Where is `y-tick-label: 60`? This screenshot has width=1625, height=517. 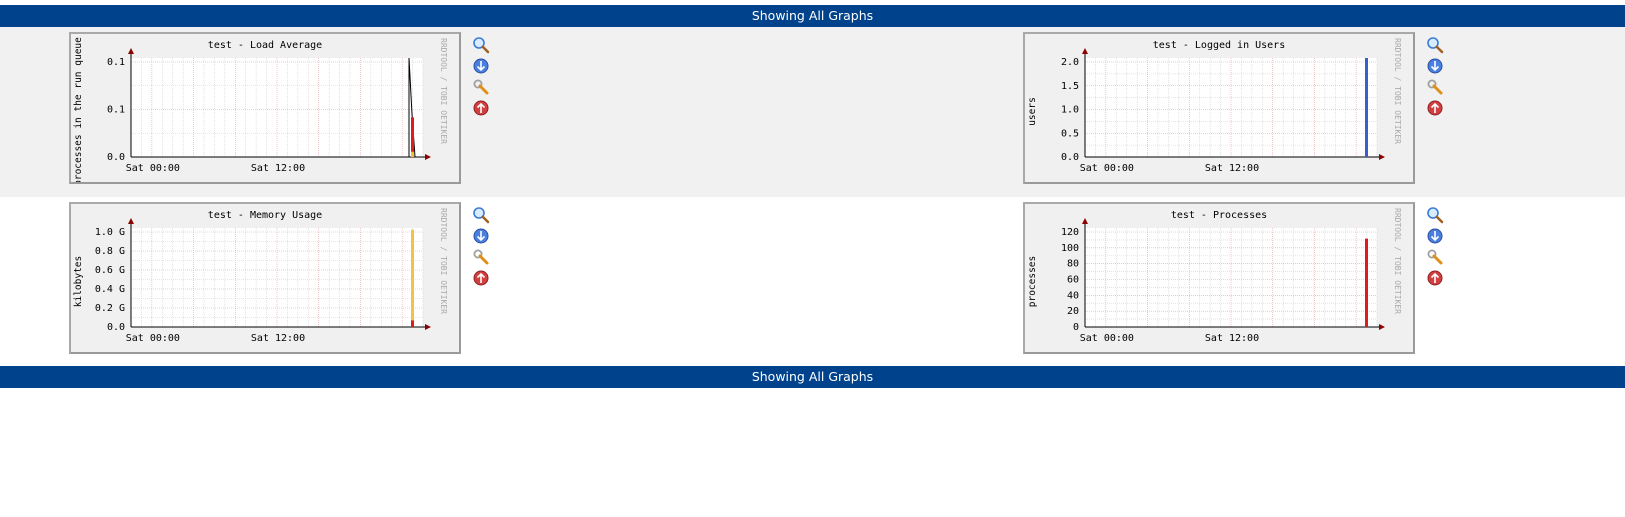 y-tick-label: 60 is located at coordinates (1073, 280).